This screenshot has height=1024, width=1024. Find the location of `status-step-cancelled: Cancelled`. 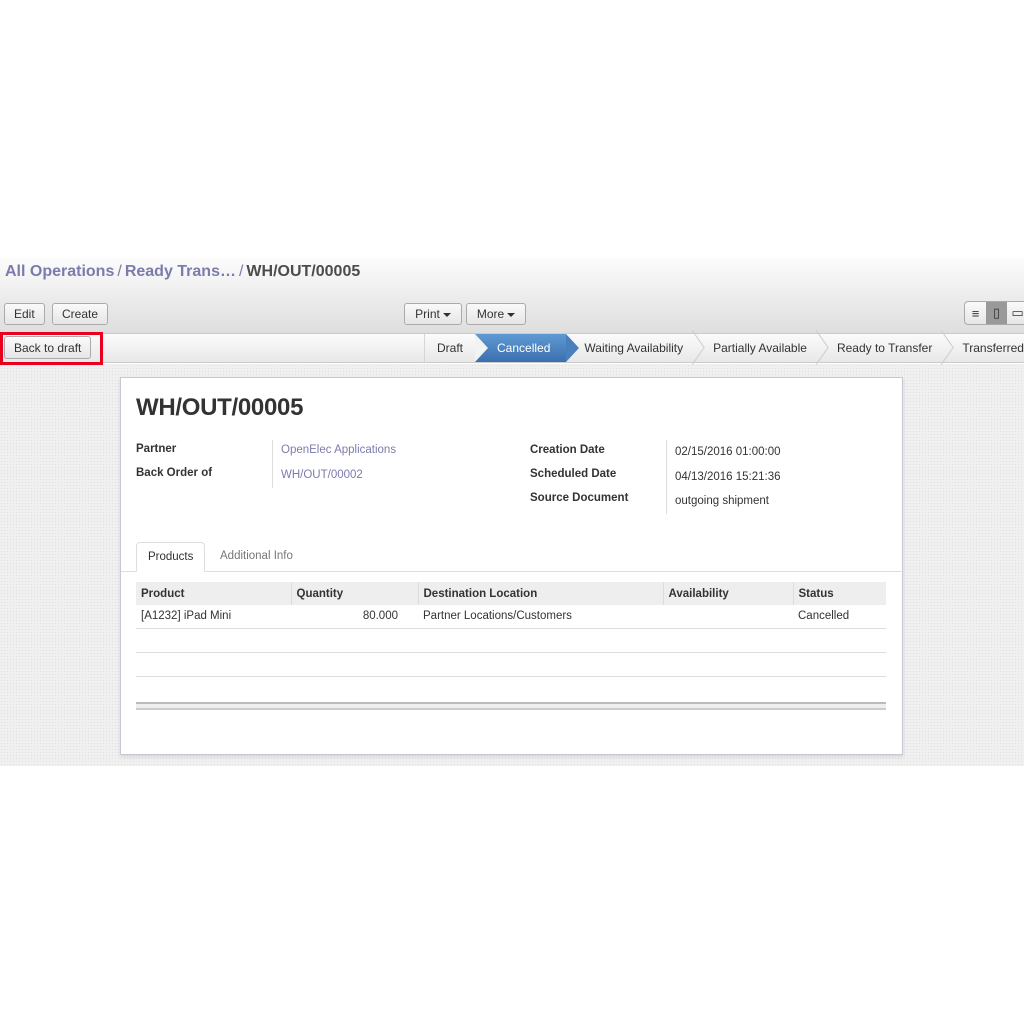

status-step-cancelled: Cancelled is located at coordinates (527, 348).